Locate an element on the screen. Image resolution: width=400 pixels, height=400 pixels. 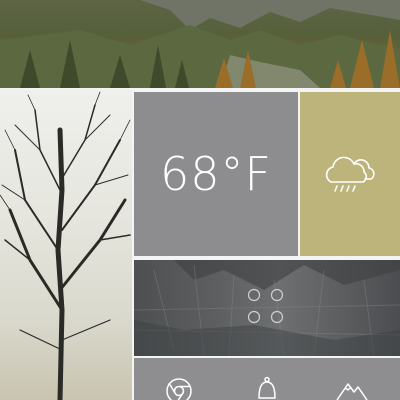
mountain-icon is located at coordinates (351, 388).